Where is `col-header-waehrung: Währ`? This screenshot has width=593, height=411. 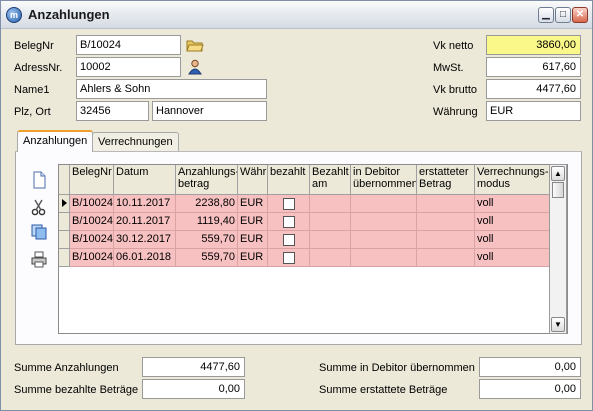
col-header-waehrung: Währ is located at coordinates (253, 180).